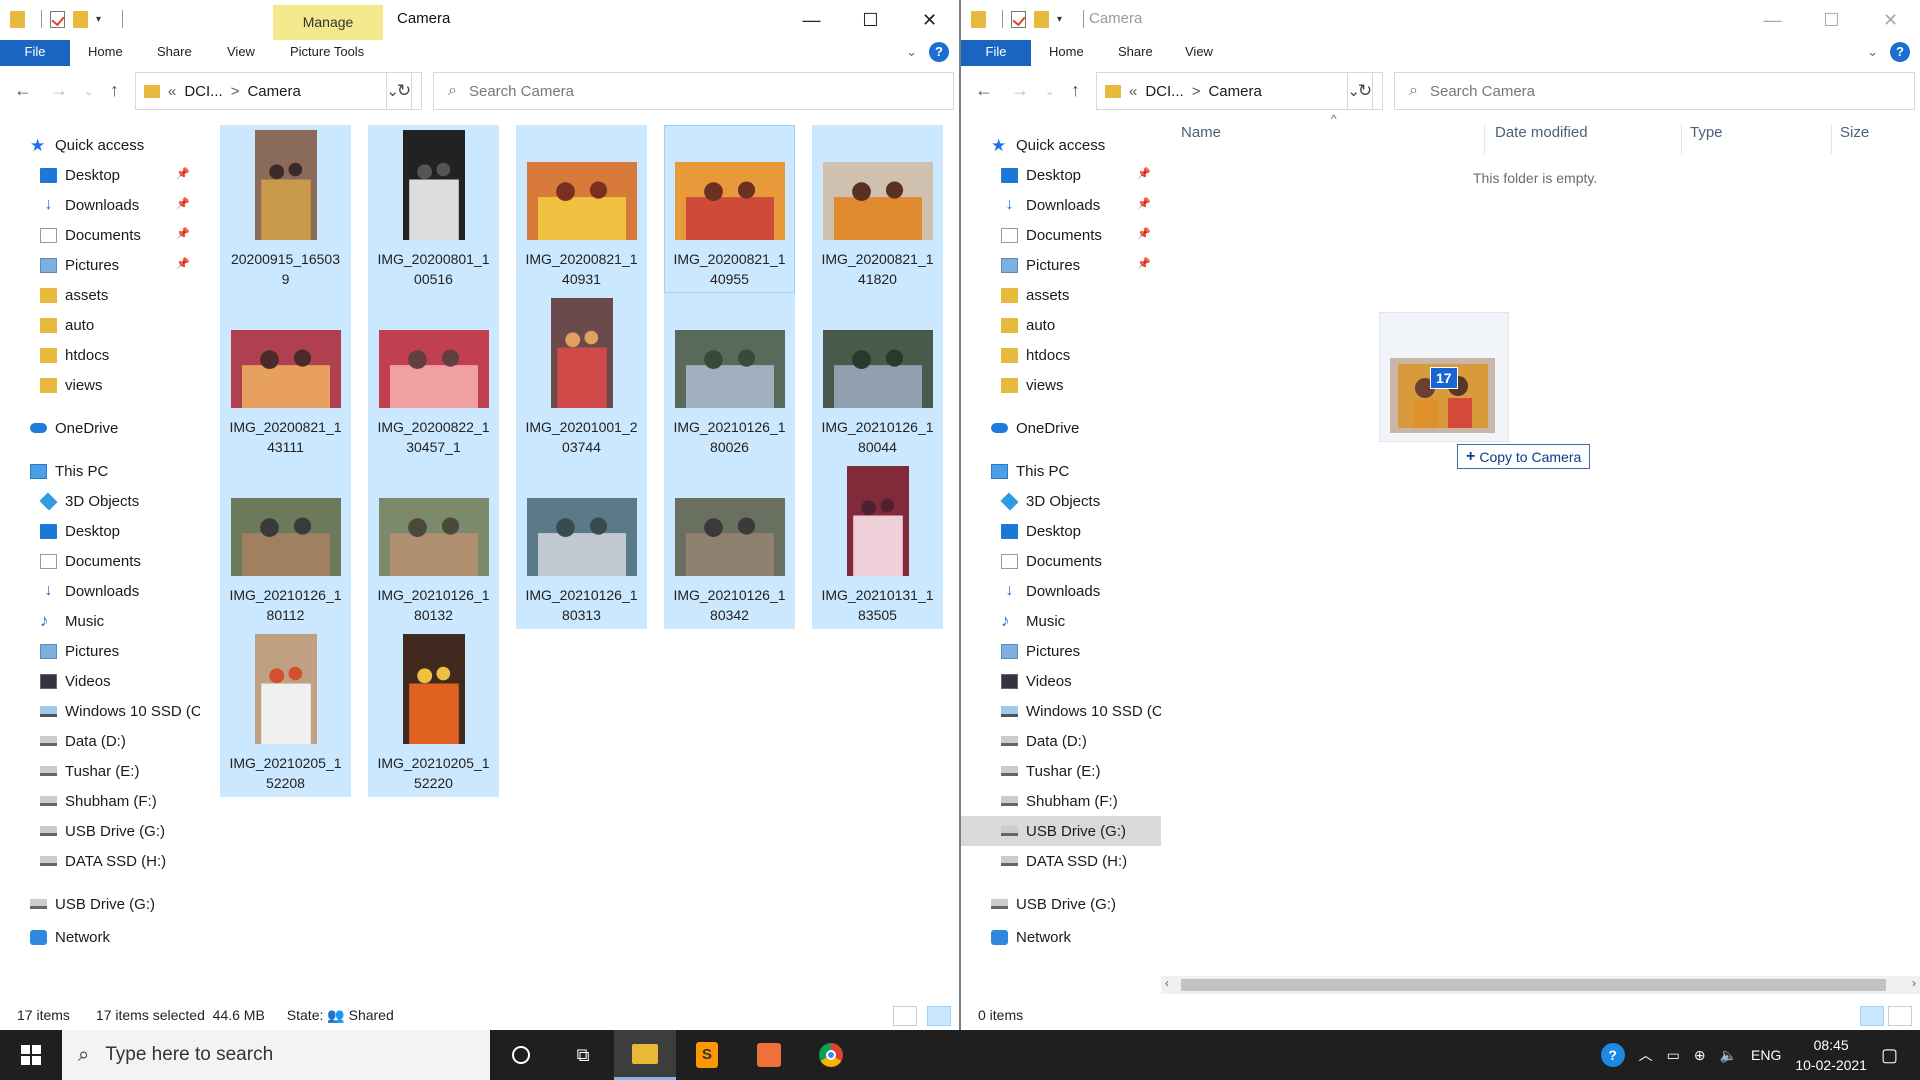 The width and height of the screenshot is (1920, 1080). What do you see at coordinates (581, 377) in the screenshot?
I see `file-tile: IMG_20201001_2 03744` at bounding box center [581, 377].